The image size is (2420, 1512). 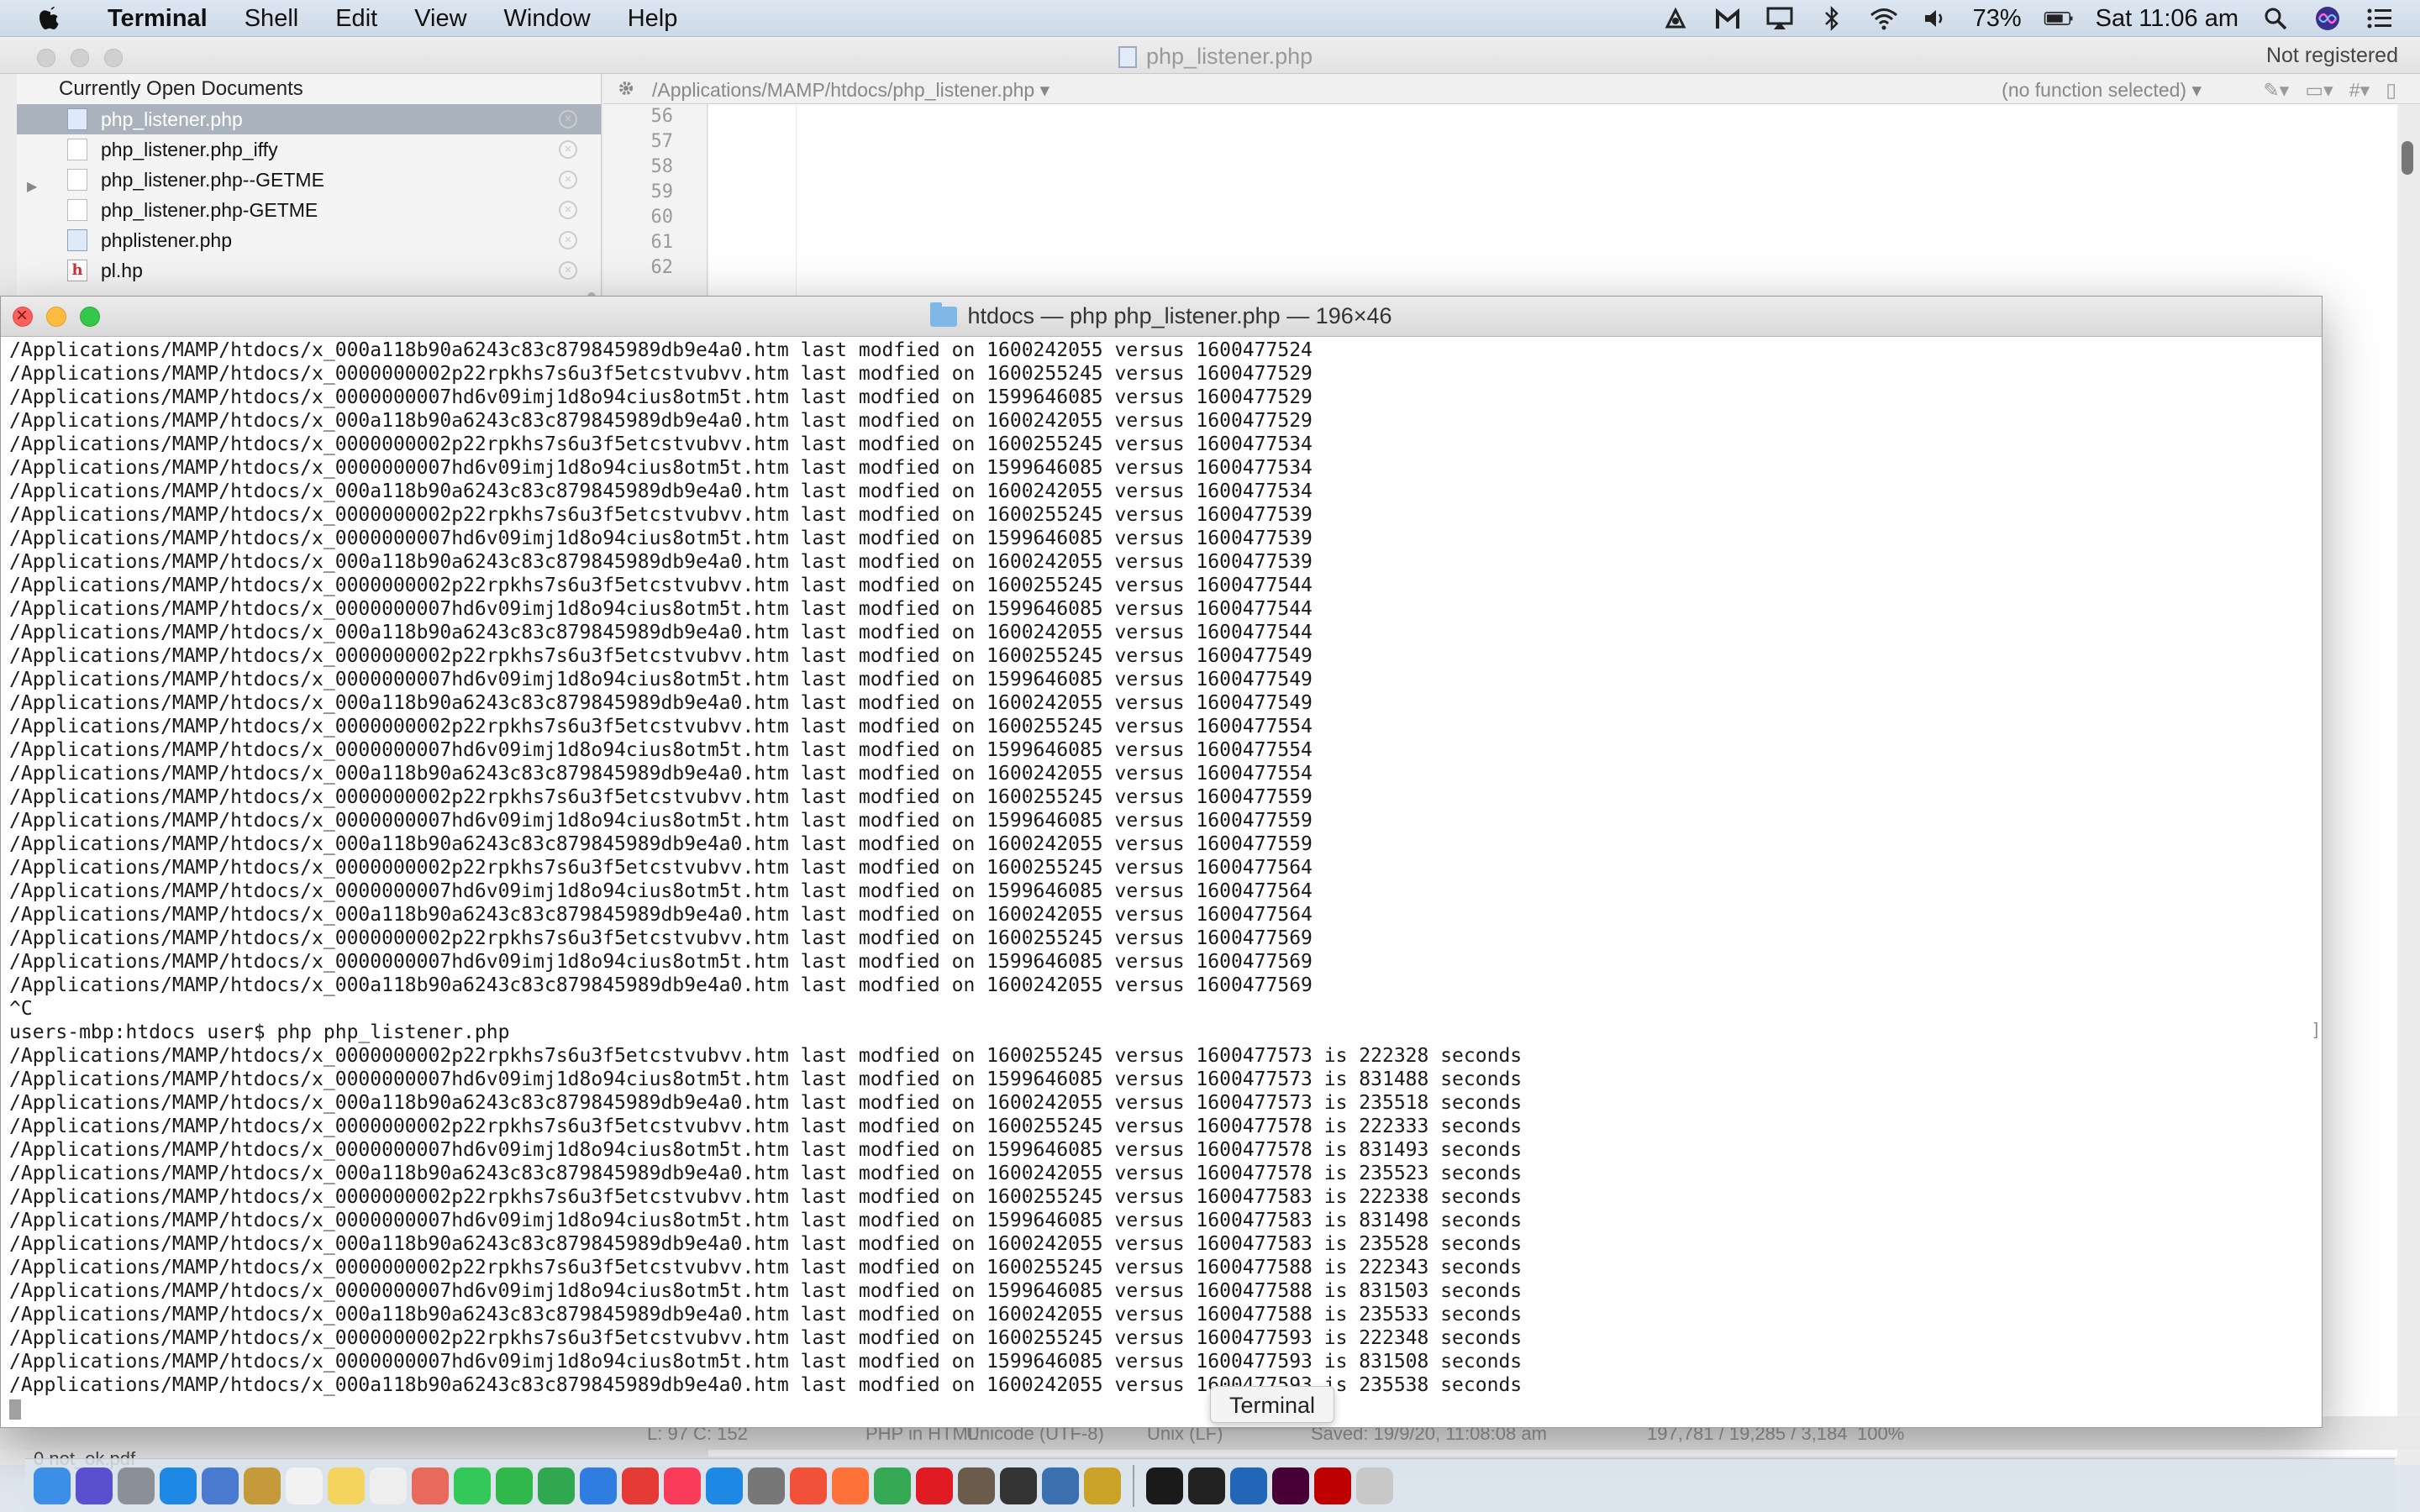 What do you see at coordinates (1676, 18) in the screenshot?
I see `tool-status-icon` at bounding box center [1676, 18].